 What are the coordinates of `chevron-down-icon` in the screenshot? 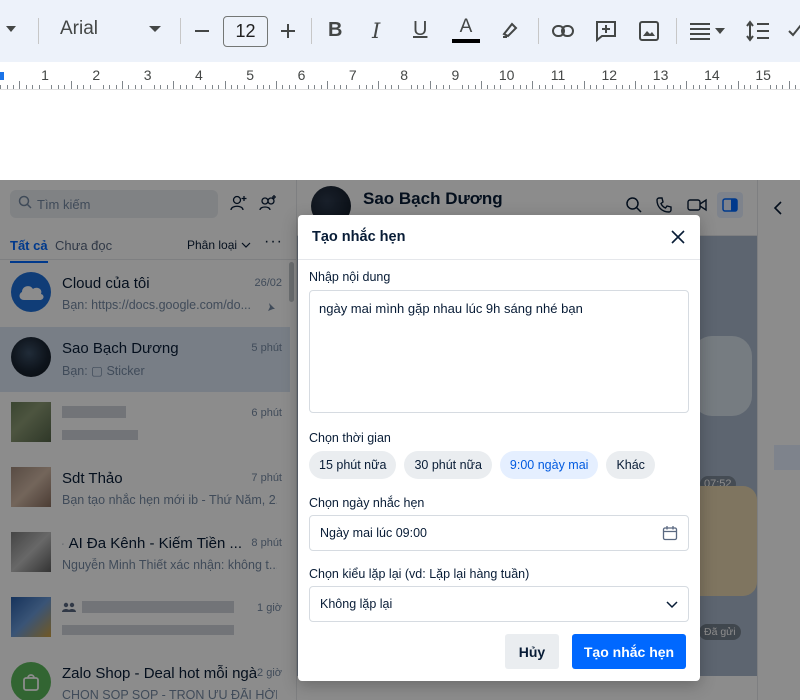 It's located at (11, 29).